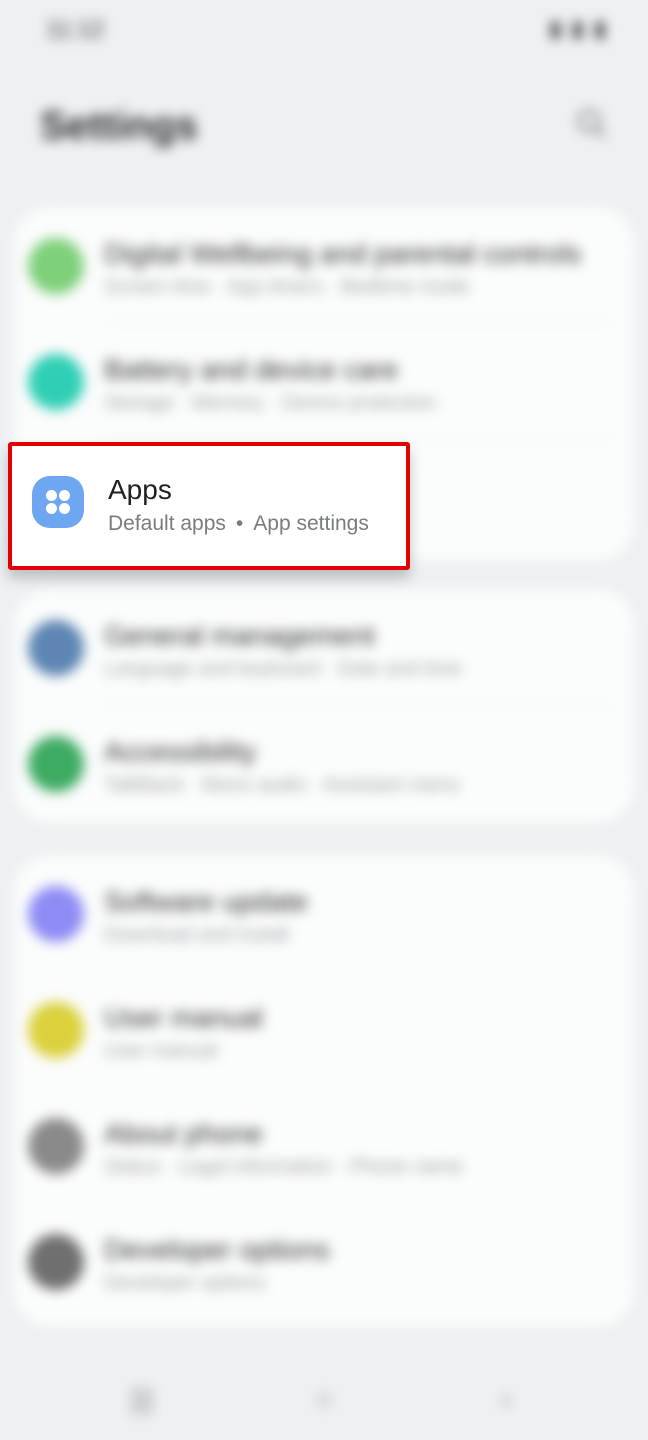 The image size is (648, 1440). I want to click on apps-grid-icon, so click(58, 502).